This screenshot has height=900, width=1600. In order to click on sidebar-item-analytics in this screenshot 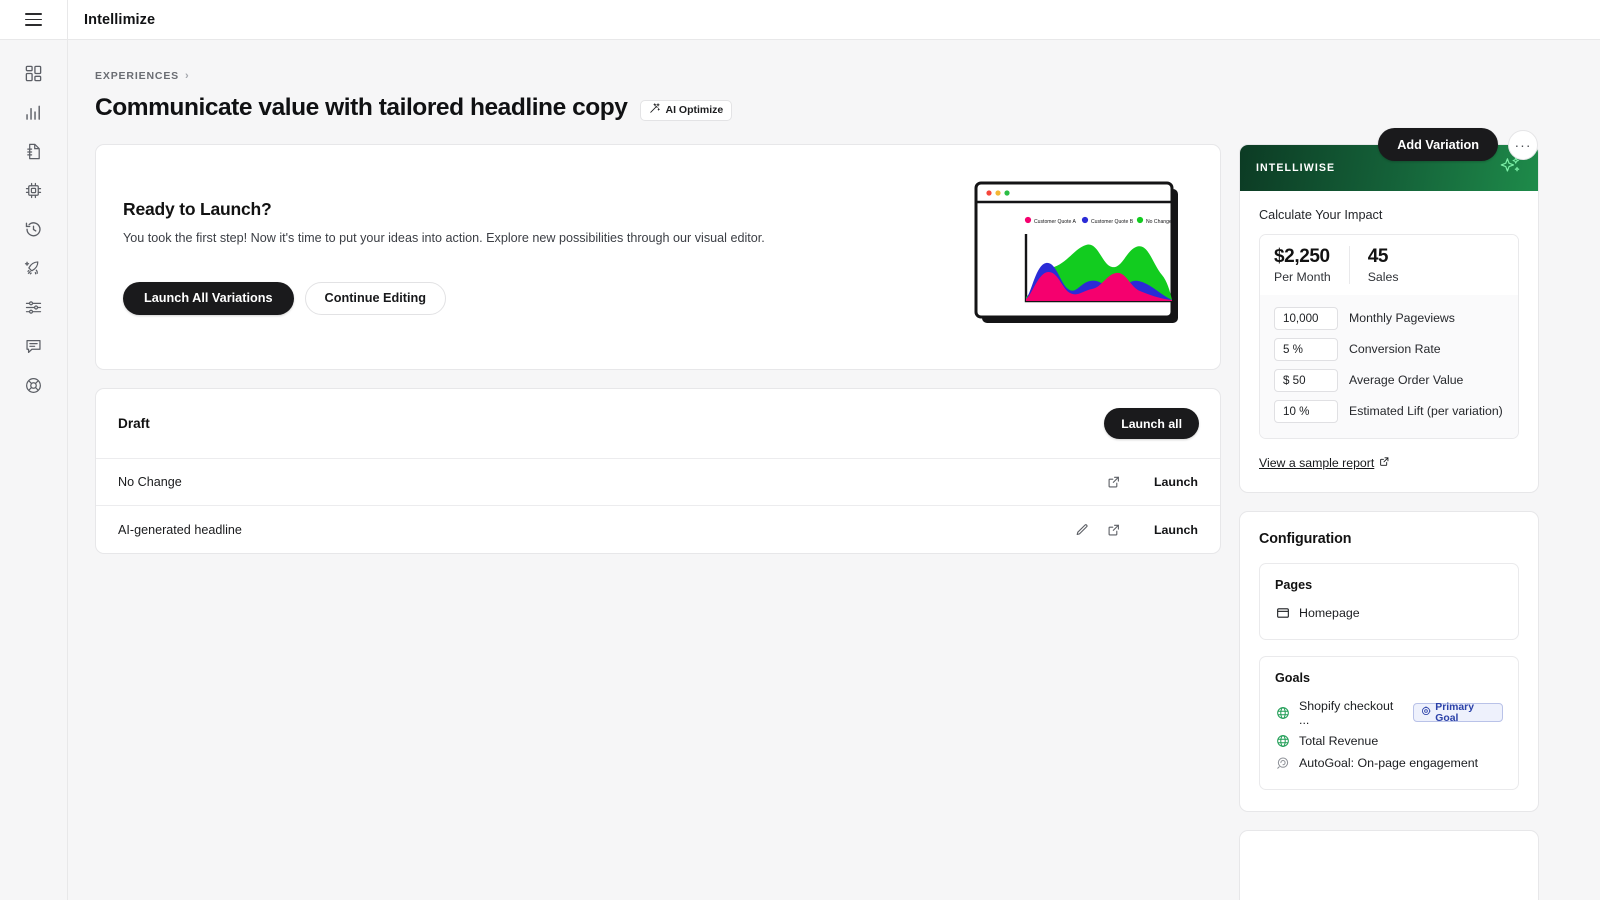, I will do `click(34, 112)`.